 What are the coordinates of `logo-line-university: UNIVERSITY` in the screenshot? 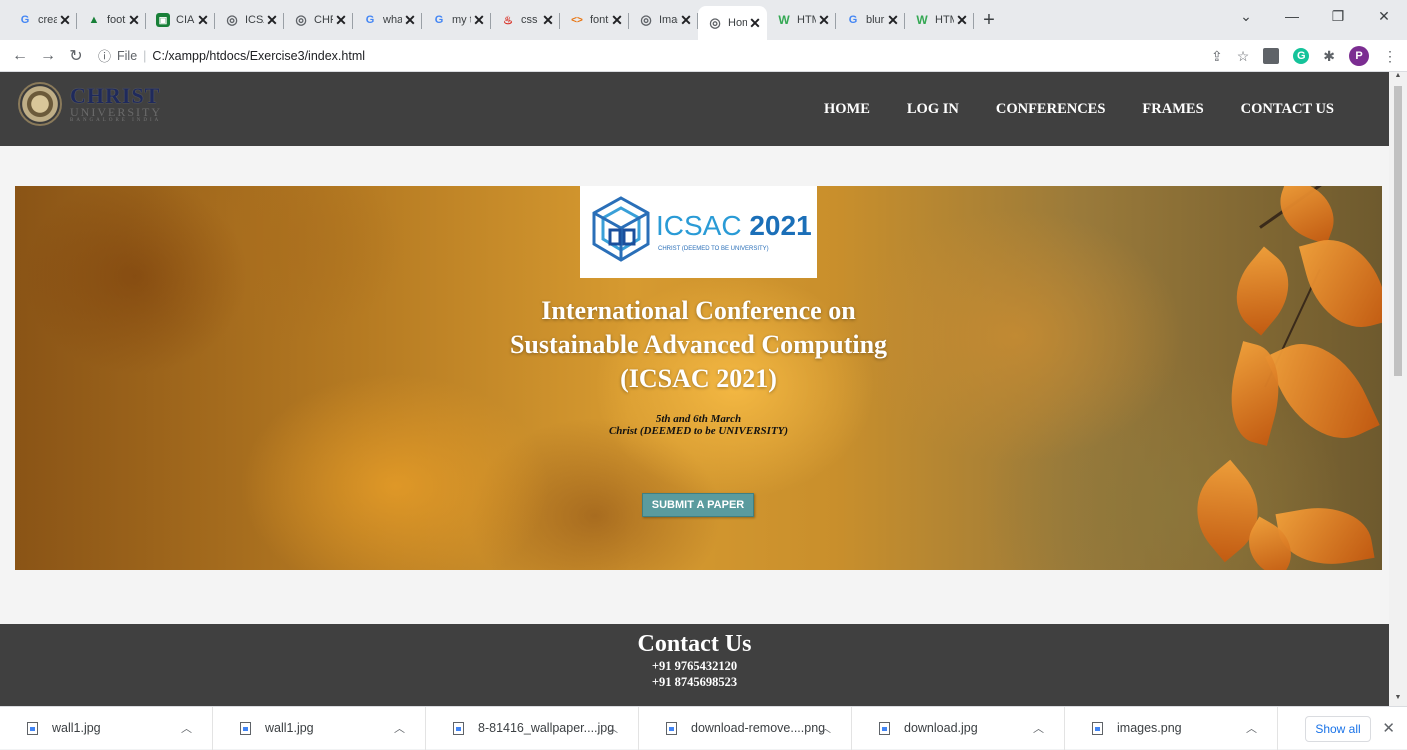 It's located at (116, 111).